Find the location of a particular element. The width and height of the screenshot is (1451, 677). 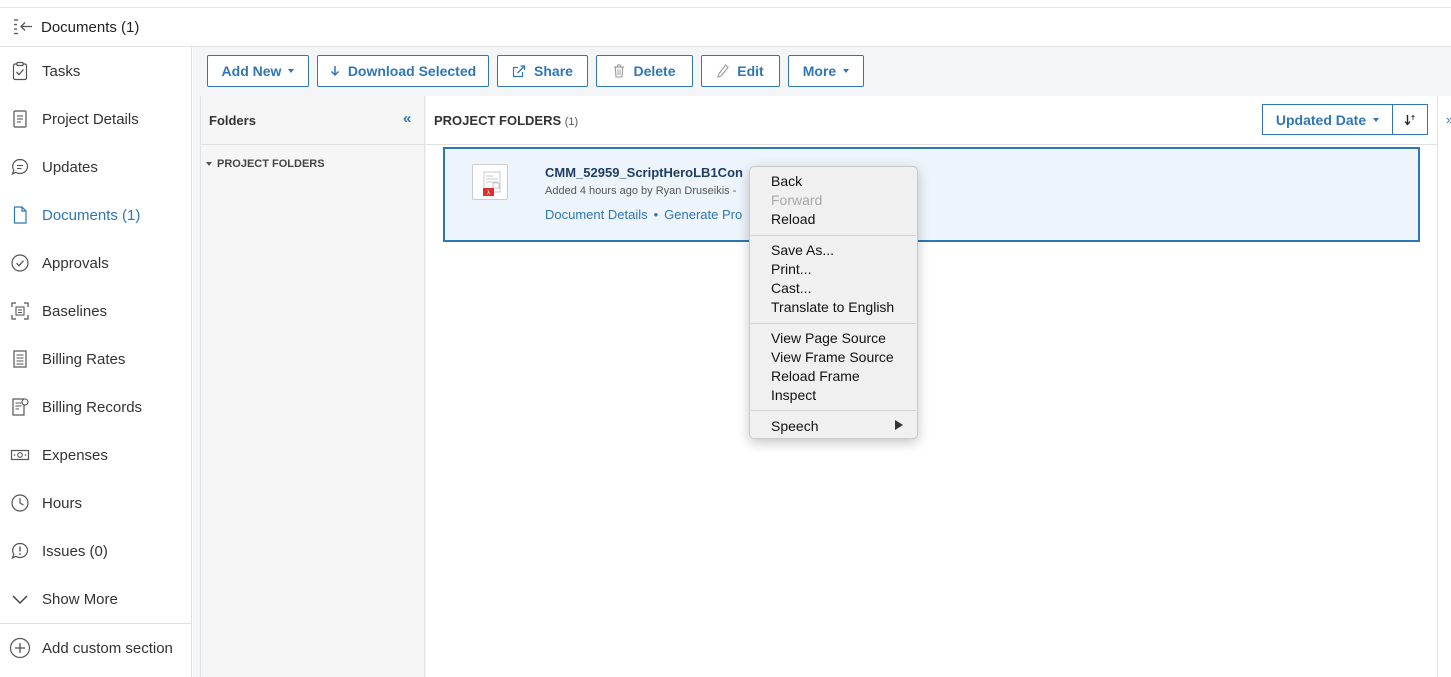

sidebar-item-issues: Issues (0) is located at coordinates (95, 551).